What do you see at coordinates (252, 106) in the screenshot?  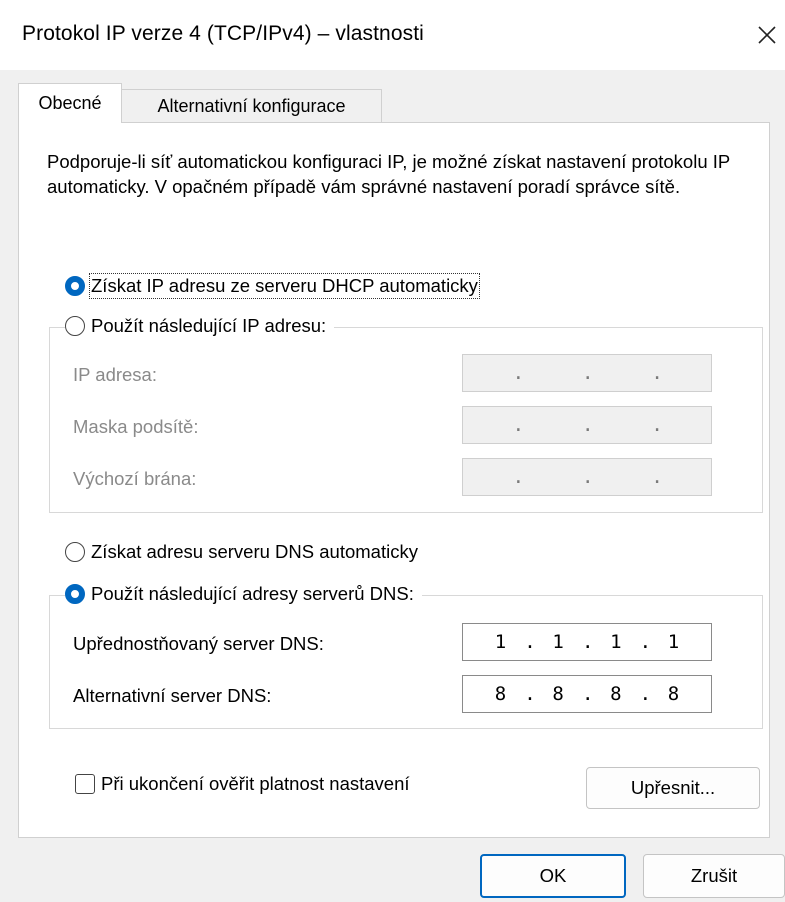 I see `tab-alternate-configuration: Alternativní konfigurace` at bounding box center [252, 106].